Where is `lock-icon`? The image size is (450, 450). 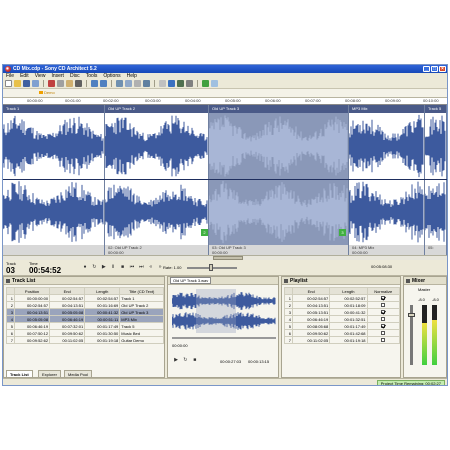 lock-icon is located at coordinates (162, 83).